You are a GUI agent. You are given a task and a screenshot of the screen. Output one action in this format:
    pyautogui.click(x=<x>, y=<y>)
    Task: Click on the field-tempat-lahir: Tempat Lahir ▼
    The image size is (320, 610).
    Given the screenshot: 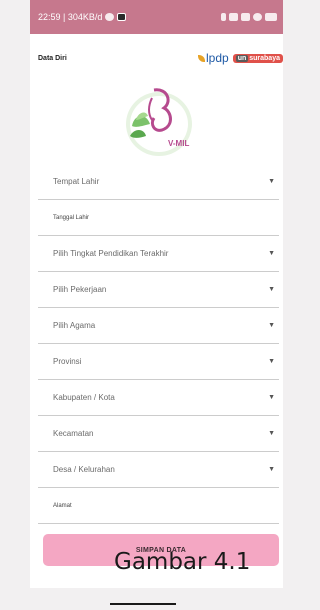 What is the action you would take?
    pyautogui.click(x=158, y=182)
    